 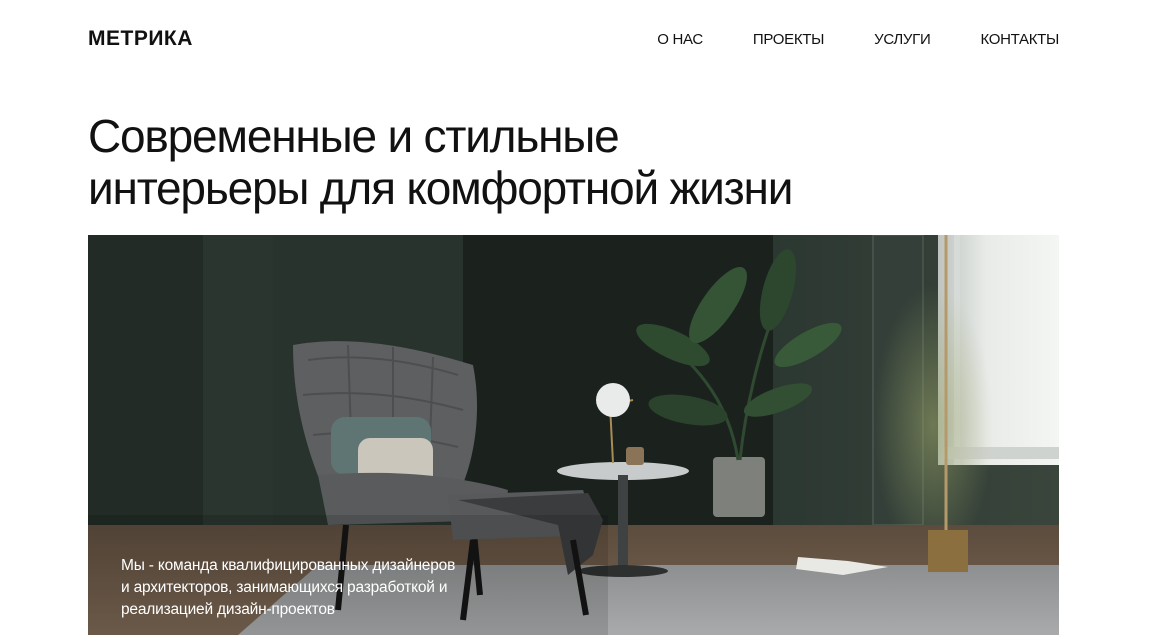 I want to click on hero-caption-line-3: реализацией дизайн-проектов, so click(x=228, y=609).